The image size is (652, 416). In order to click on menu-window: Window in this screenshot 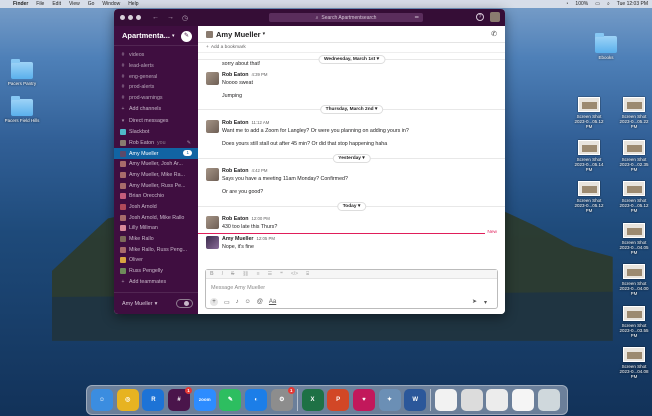, I will do `click(111, 4)`.